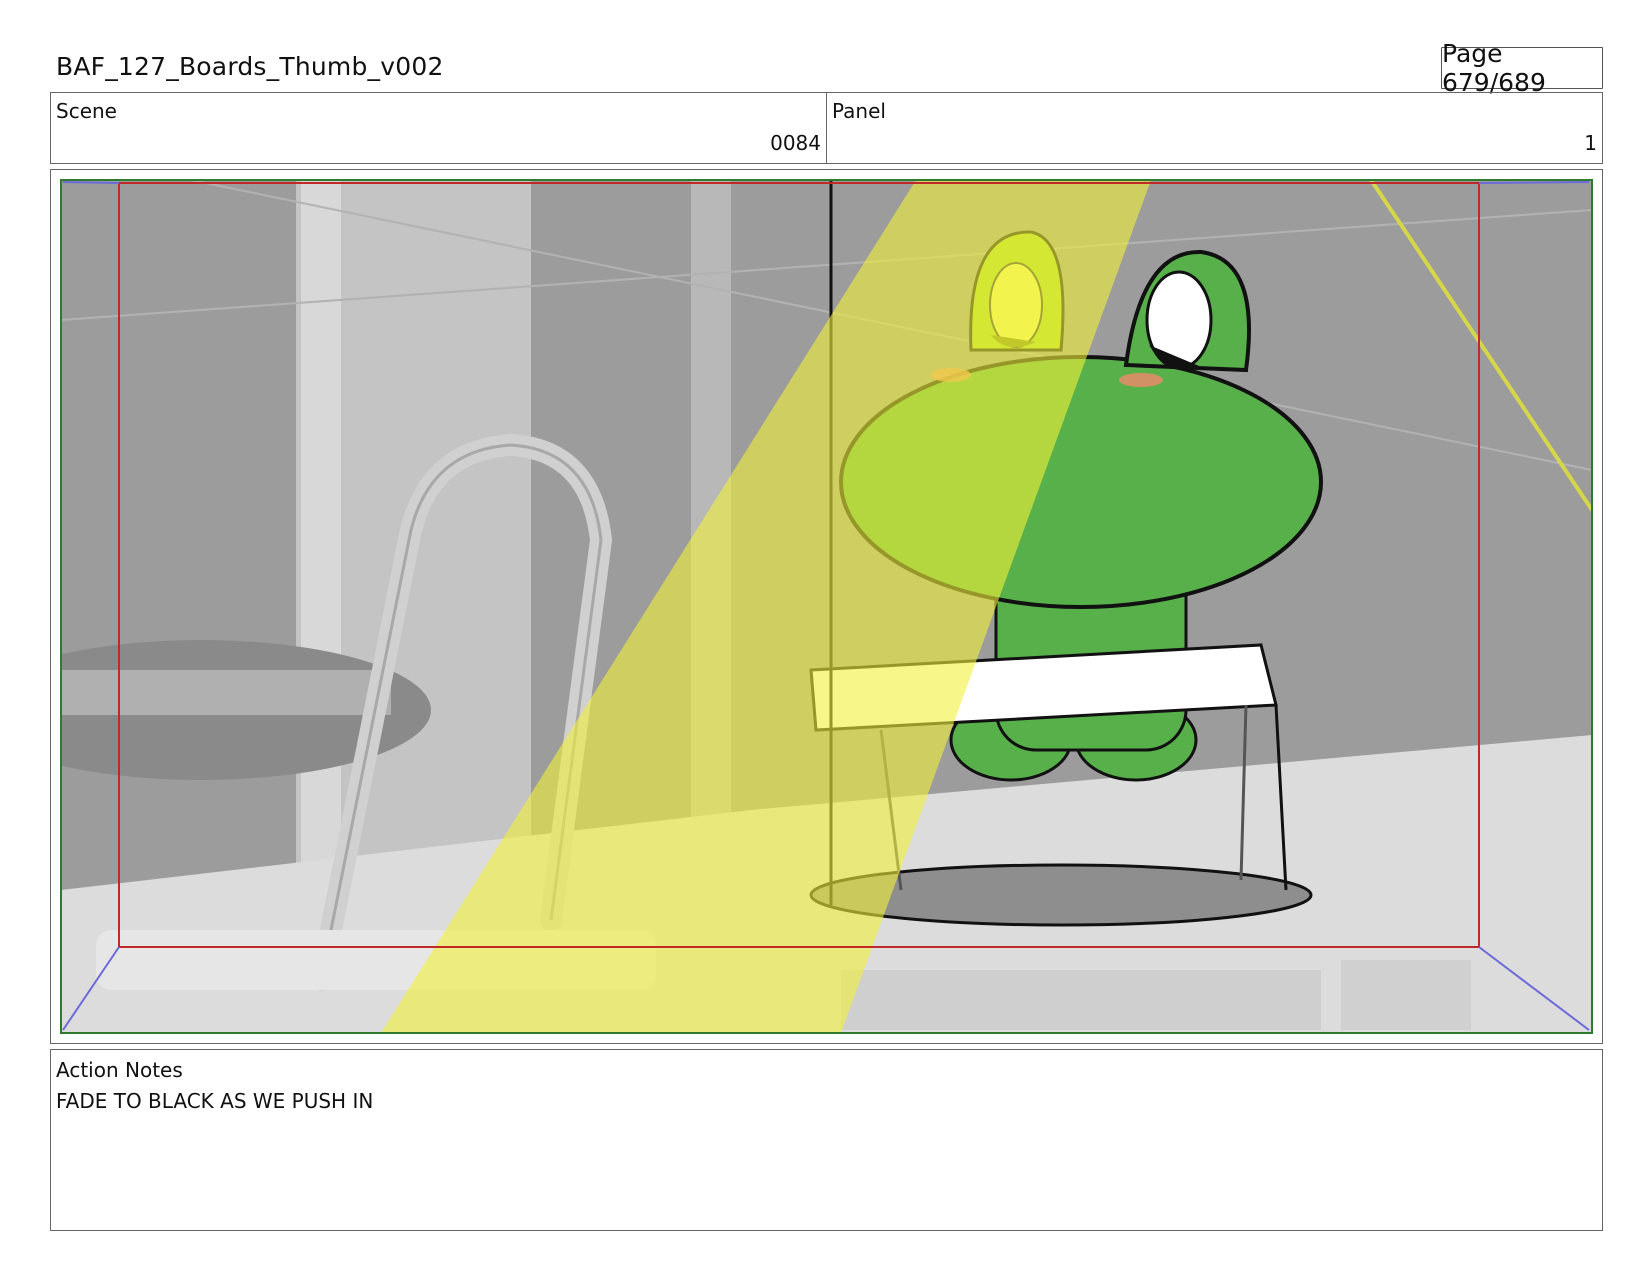  I want to click on action-notes-text: FADE TO BLACK AS WE PUSH IN, so click(215, 1101).